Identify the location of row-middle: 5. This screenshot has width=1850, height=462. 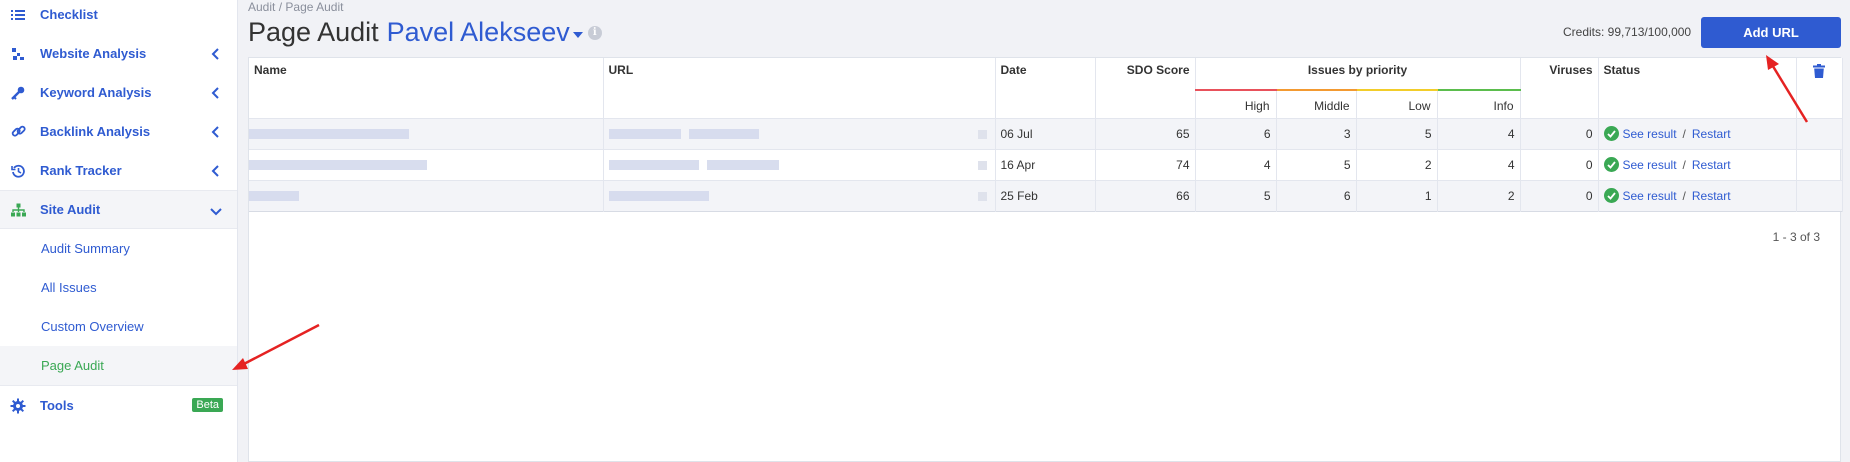
(1316, 164).